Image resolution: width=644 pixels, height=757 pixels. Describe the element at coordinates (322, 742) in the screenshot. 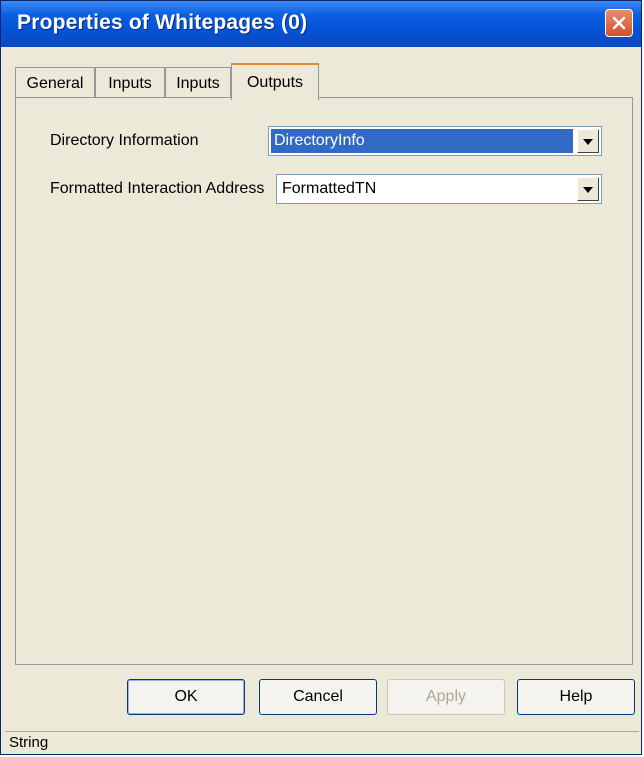

I see `status-bar: String` at that location.